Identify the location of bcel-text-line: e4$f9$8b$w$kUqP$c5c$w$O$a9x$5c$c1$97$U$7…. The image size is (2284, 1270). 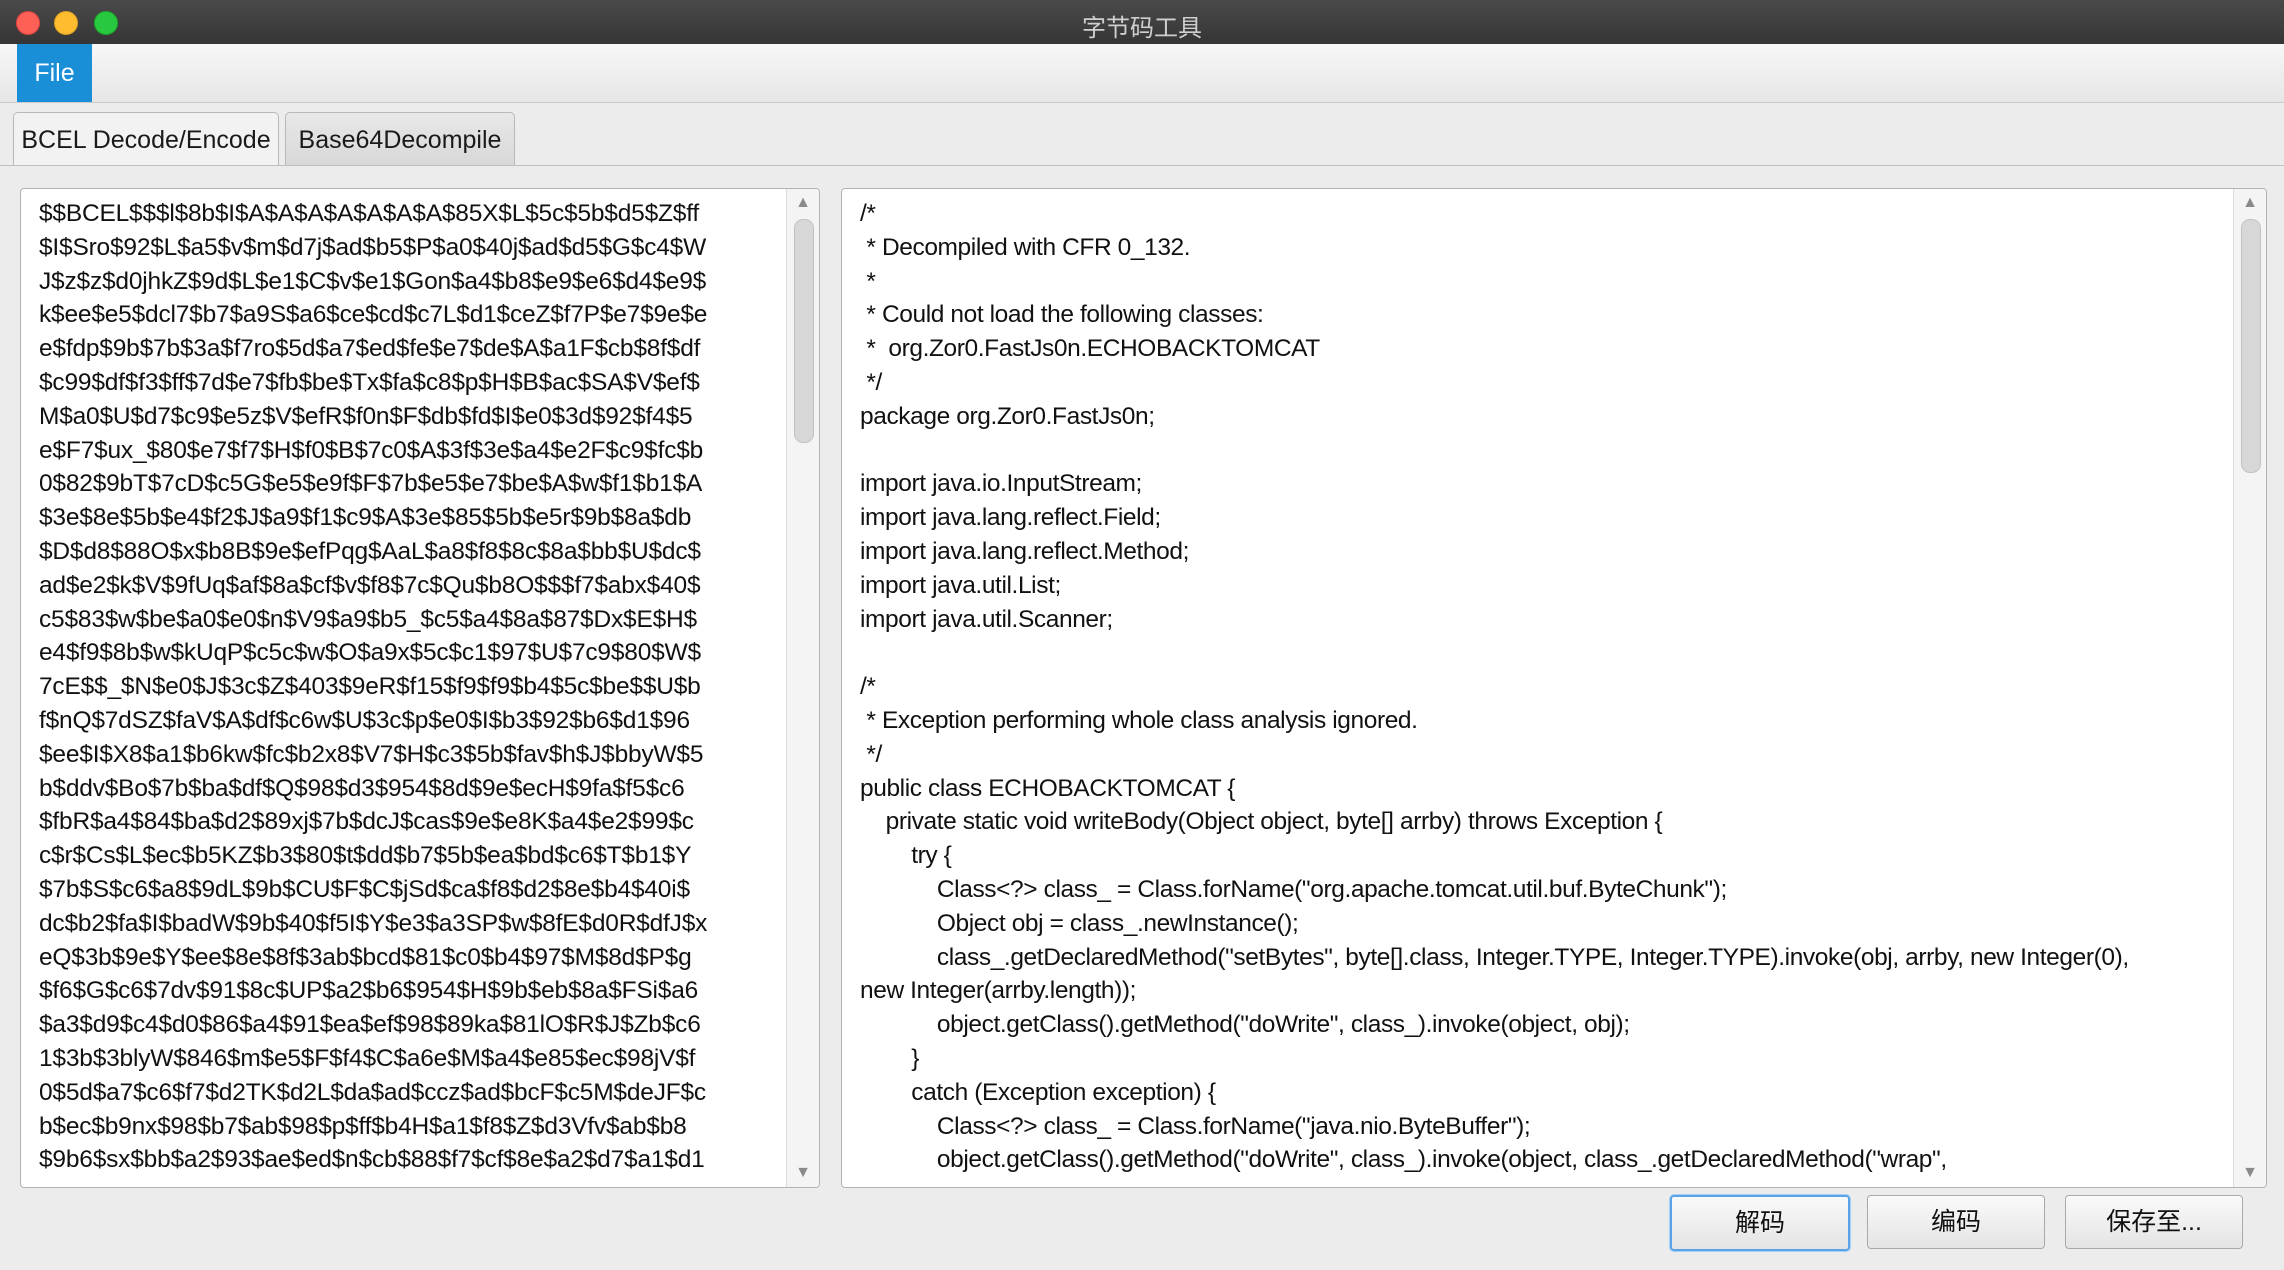
(370, 653).